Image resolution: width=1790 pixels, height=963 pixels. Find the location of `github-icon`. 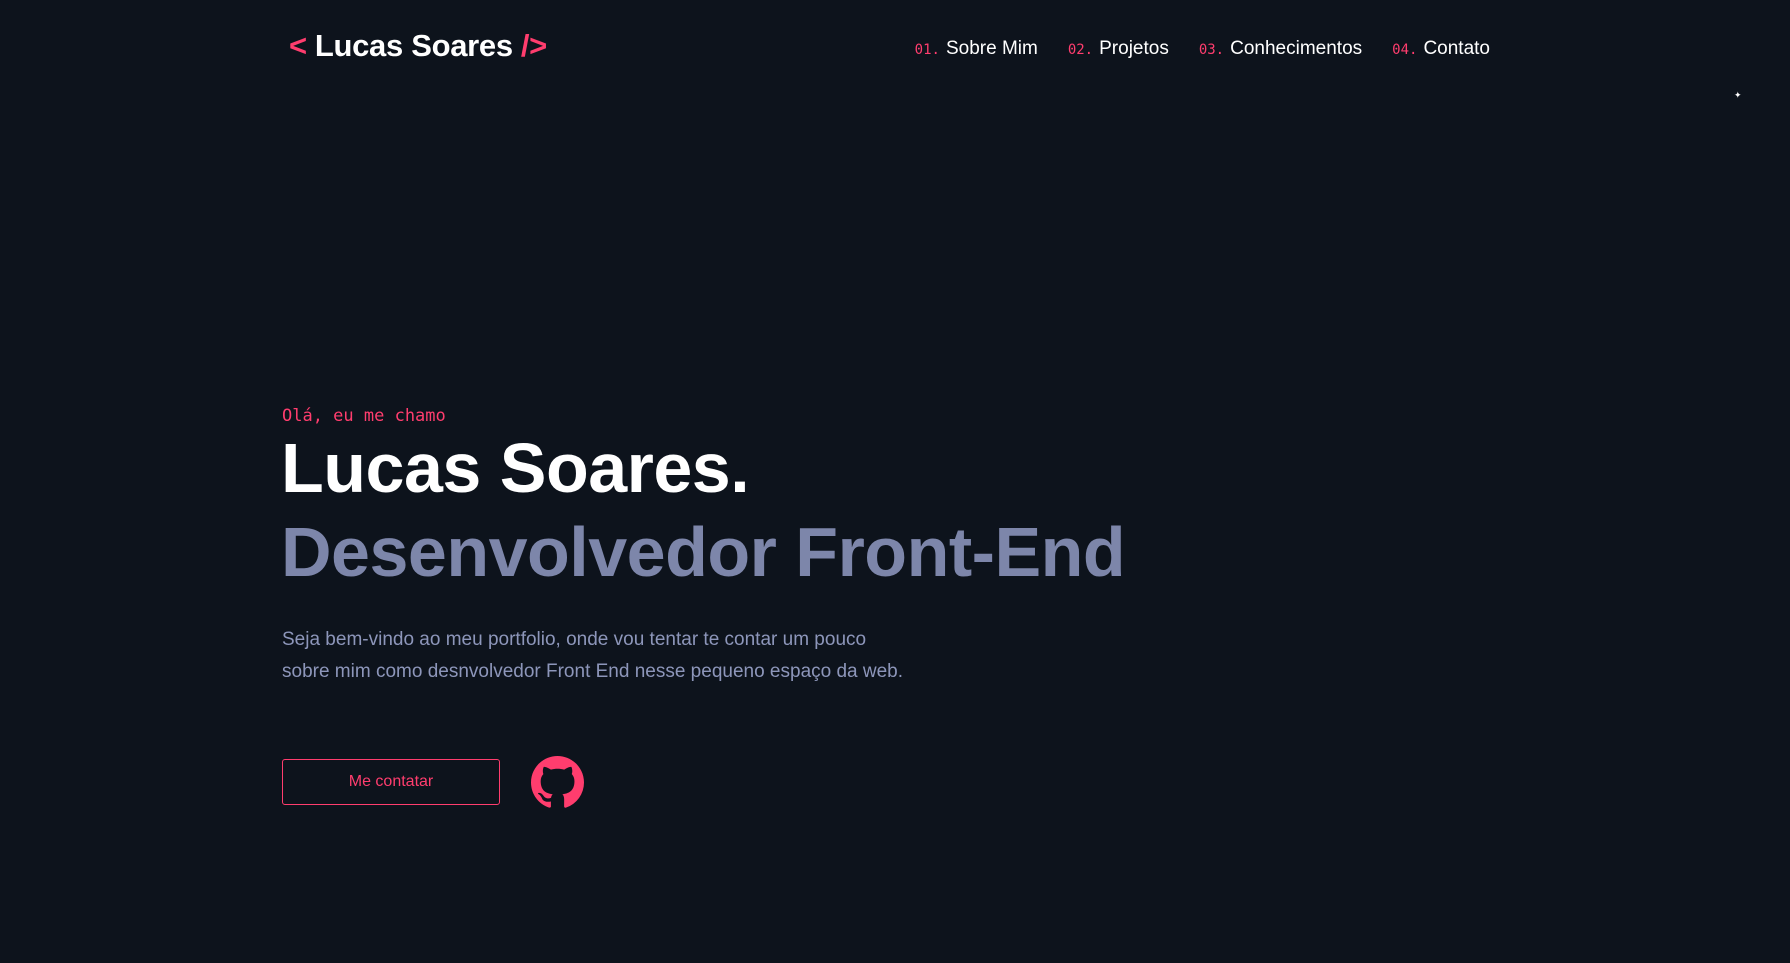

github-icon is located at coordinates (557, 782).